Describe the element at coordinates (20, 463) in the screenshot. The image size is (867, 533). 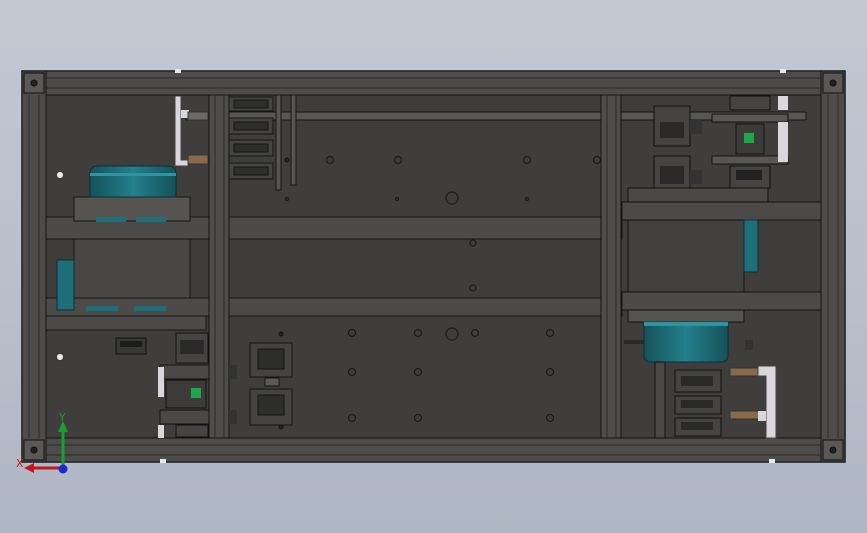
I see `x-axis-label: X` at that location.